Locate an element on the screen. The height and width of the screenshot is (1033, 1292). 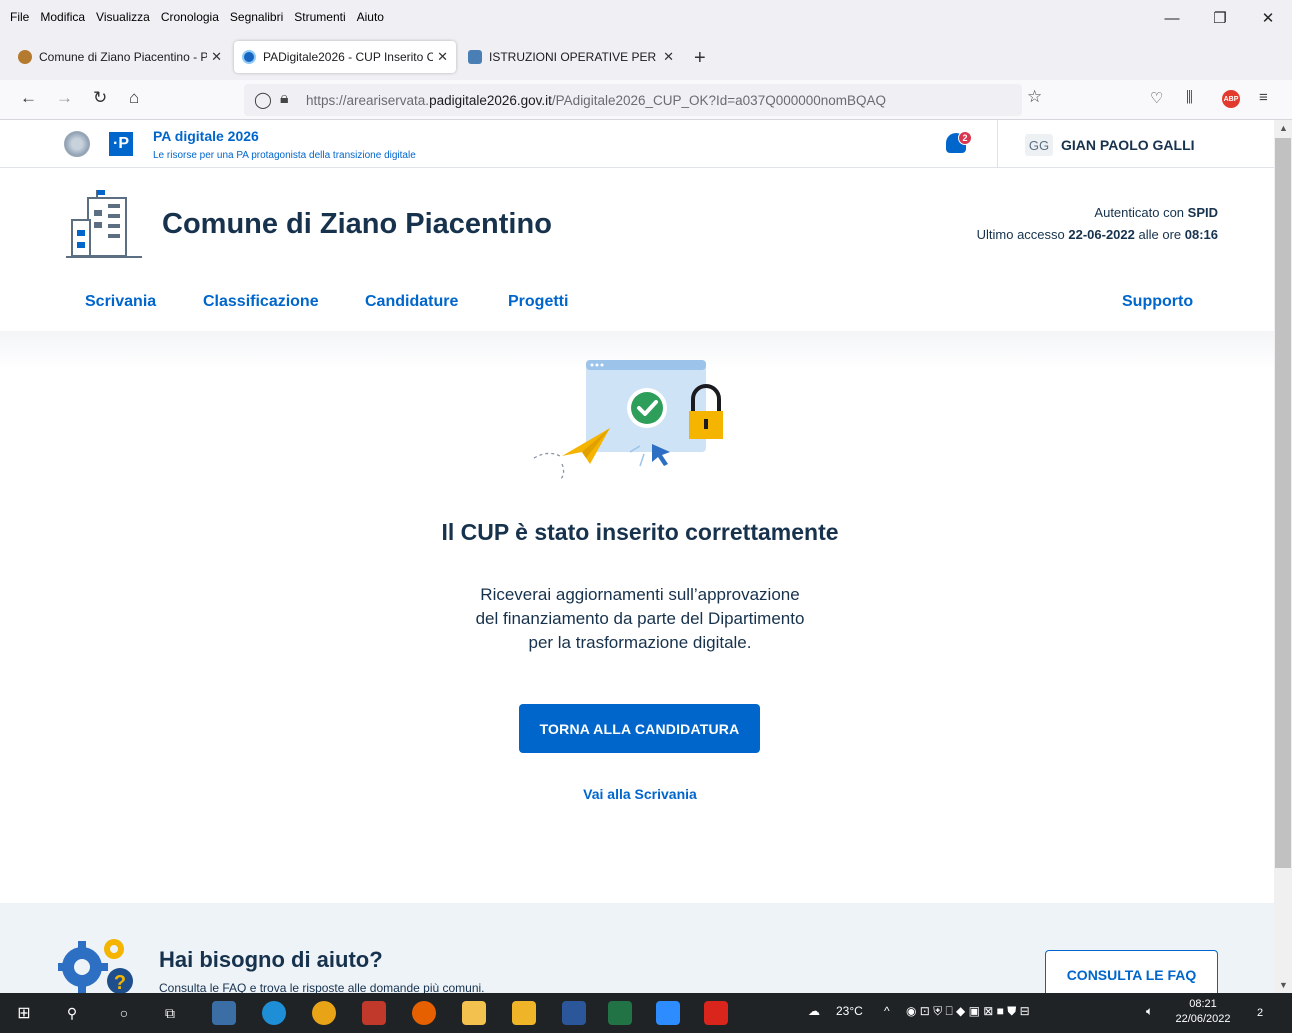
action-center-icon: 2 is located at coordinates (1260, 1013).